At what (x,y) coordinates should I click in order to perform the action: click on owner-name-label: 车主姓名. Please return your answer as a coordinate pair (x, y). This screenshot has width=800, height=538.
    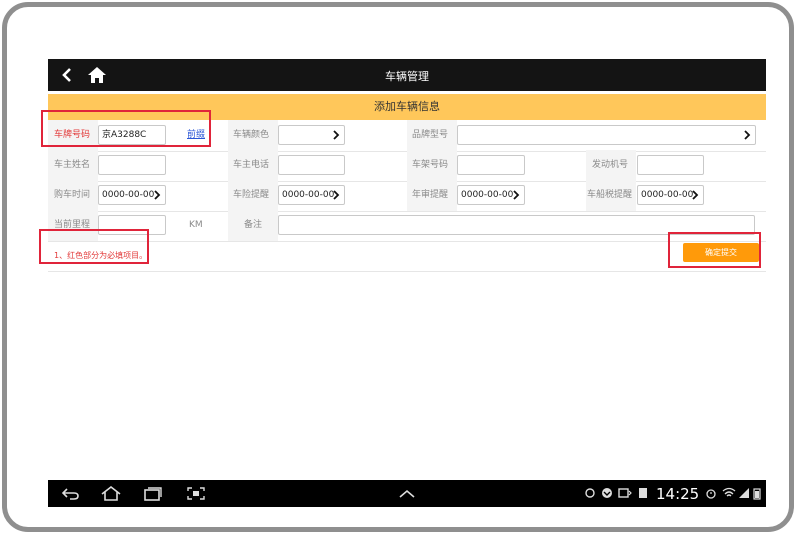
    Looking at the image, I should click on (72, 165).